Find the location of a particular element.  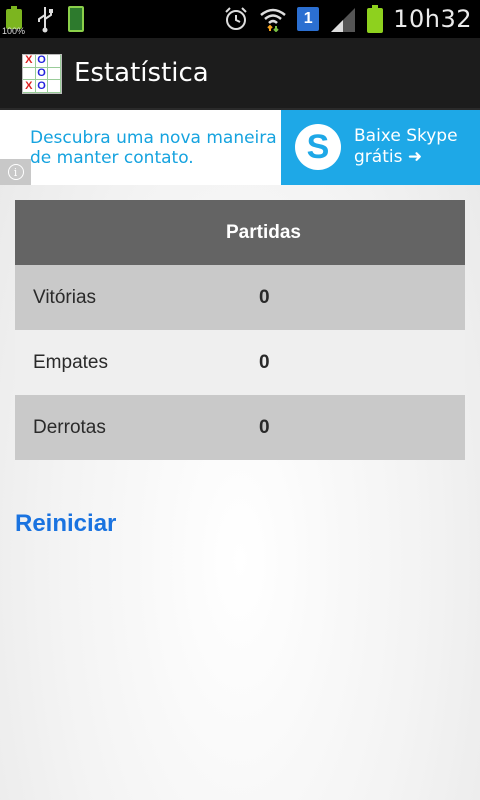

row-label: Derrotas is located at coordinates (69, 427).